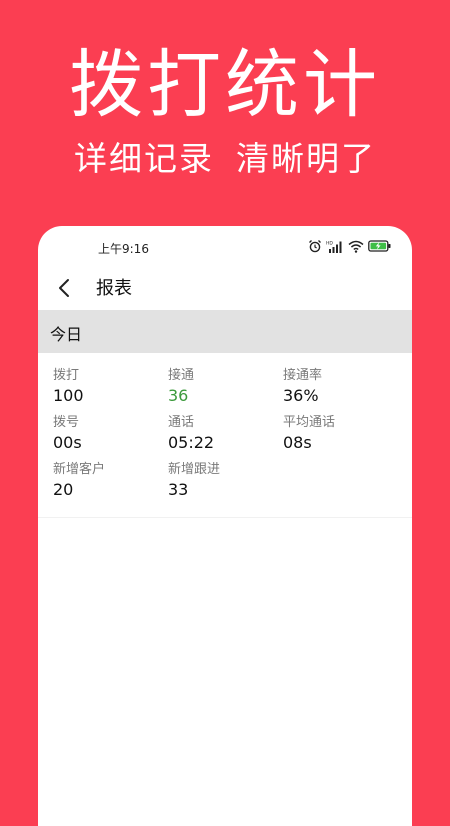 This screenshot has width=450, height=826. I want to click on status-bar: 上午9:16 HD, so click(225, 246).